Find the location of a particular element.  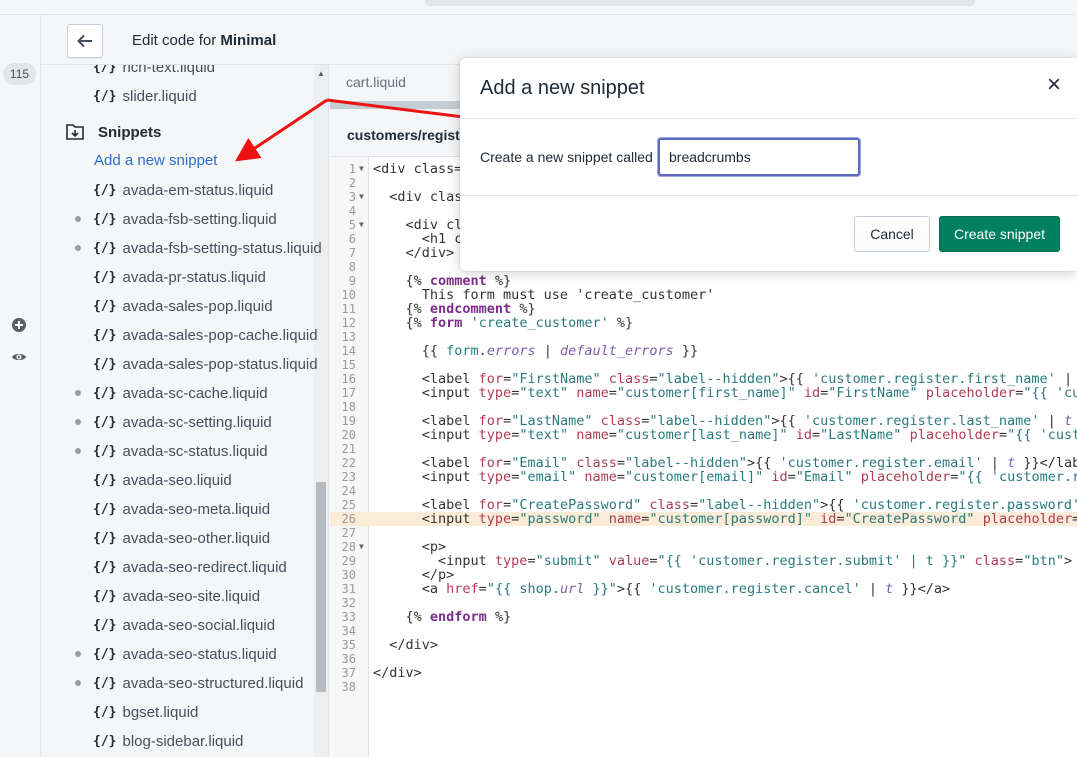

code-line: 24 is located at coordinates (703, 491).